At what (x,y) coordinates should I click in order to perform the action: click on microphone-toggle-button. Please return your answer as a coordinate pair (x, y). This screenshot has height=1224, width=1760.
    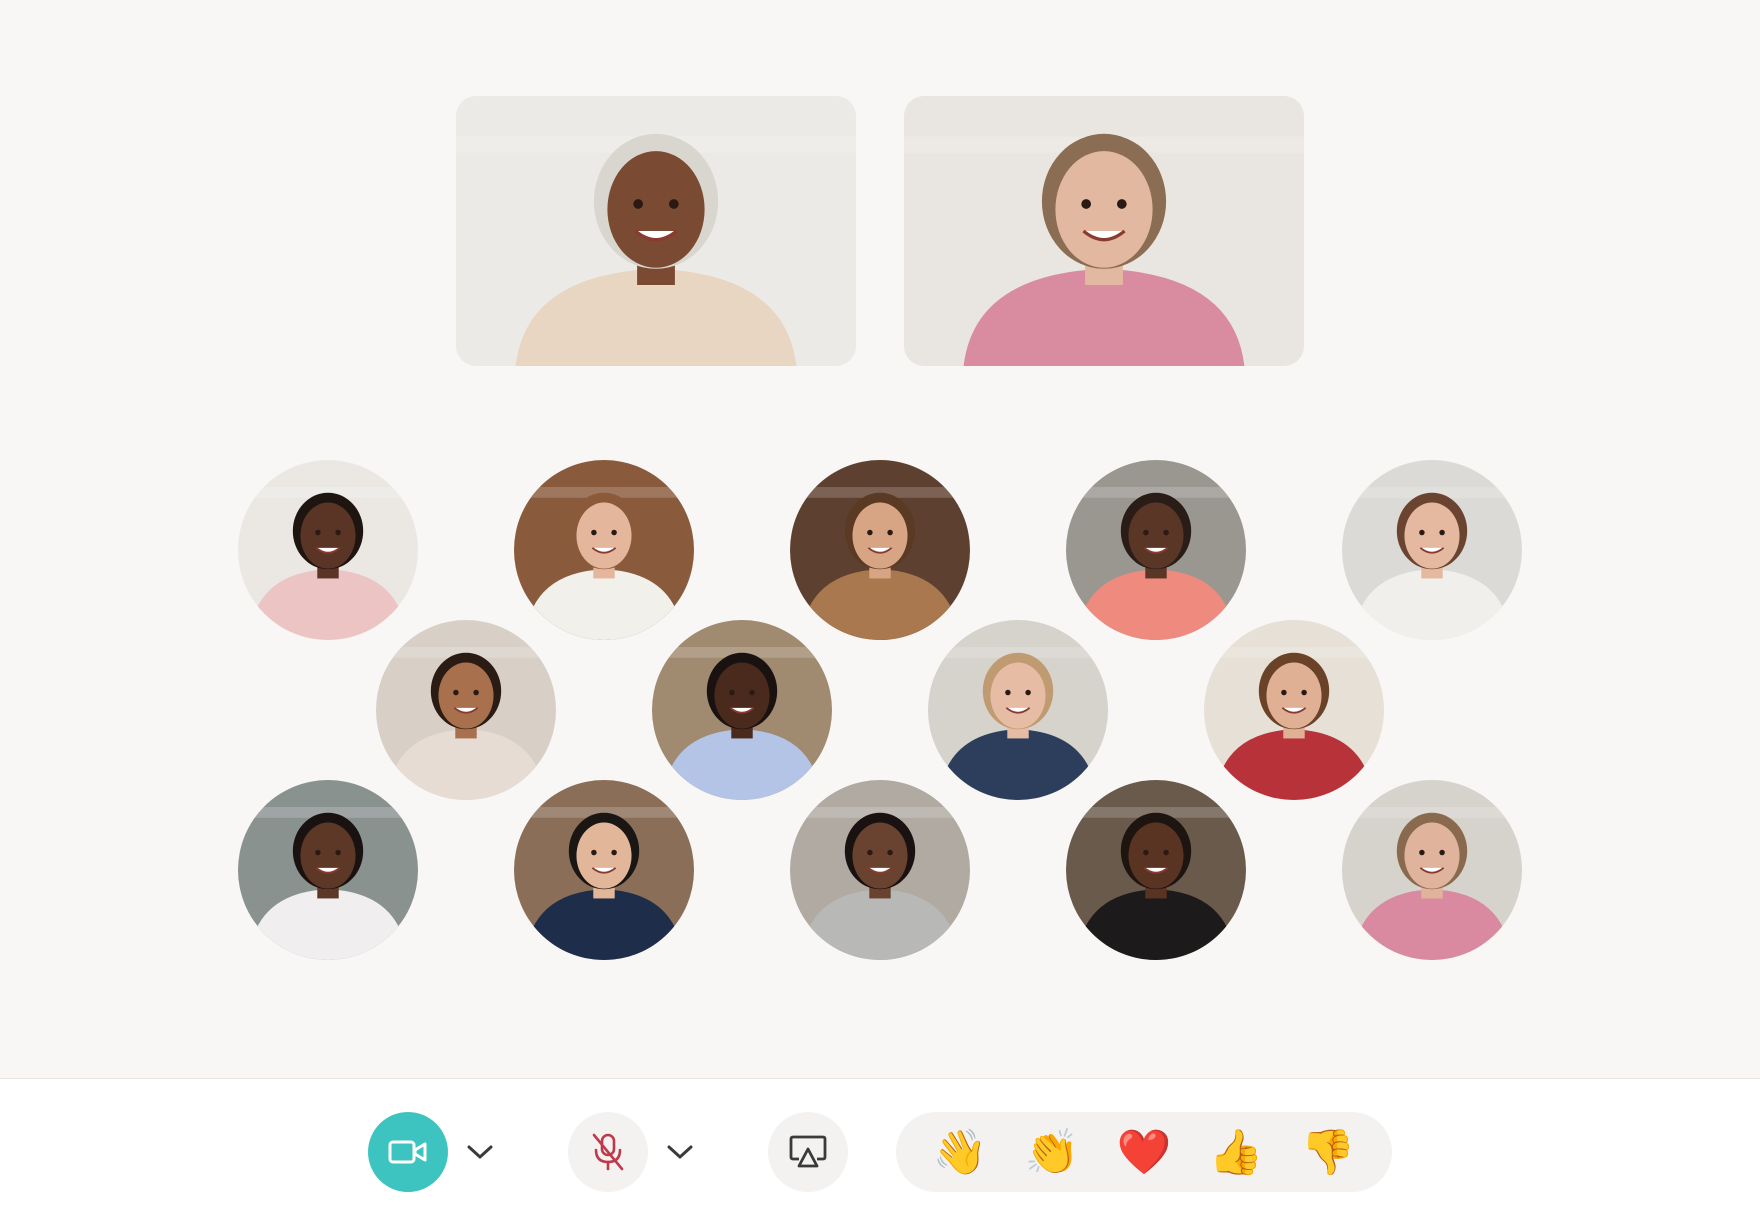
    Looking at the image, I should click on (608, 1152).